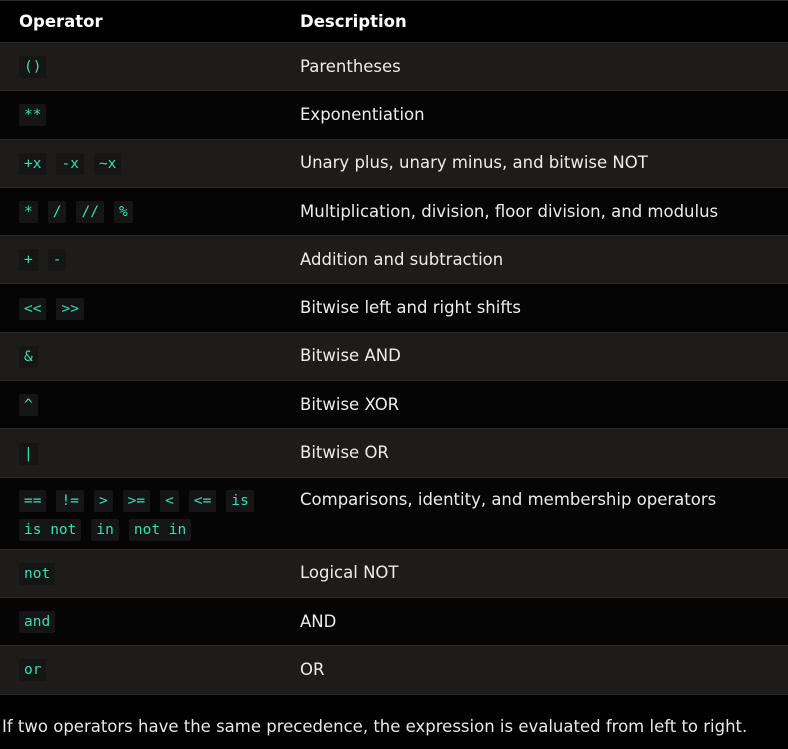 The height and width of the screenshot is (749, 788). Describe the element at coordinates (28, 212) in the screenshot. I see `operator-code: *` at that location.